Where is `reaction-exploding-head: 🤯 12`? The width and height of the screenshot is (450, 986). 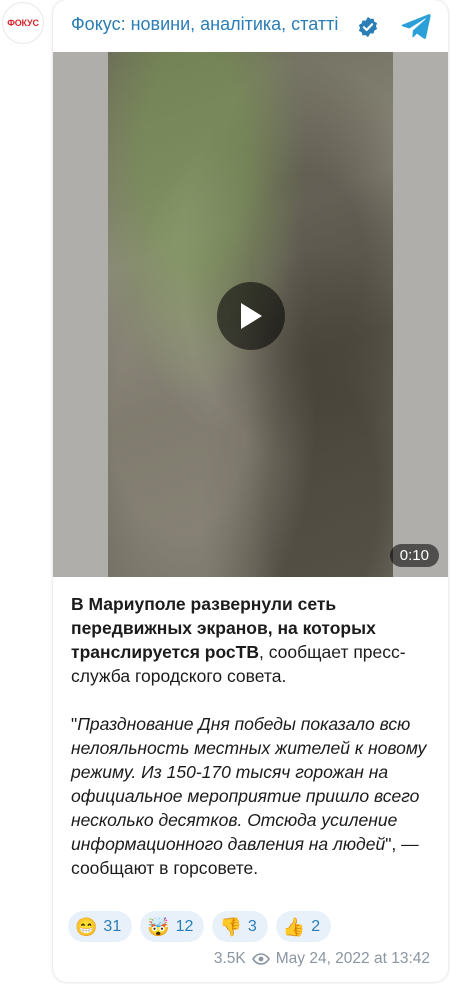 reaction-exploding-head: 🤯 12 is located at coordinates (172, 926).